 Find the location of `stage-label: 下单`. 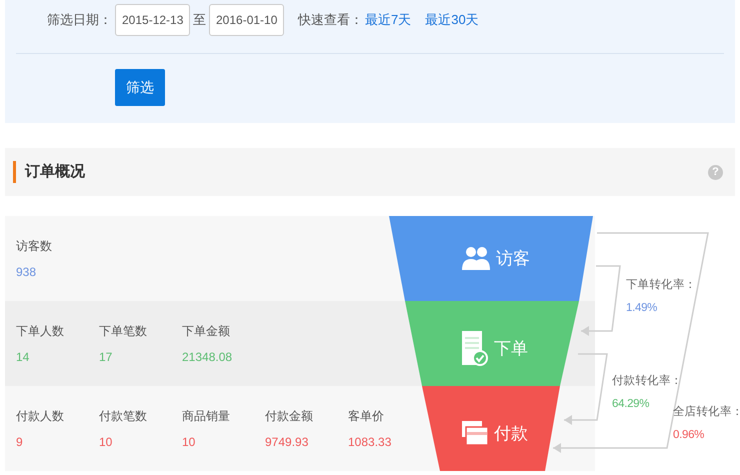

stage-label: 下单 is located at coordinates (511, 349).